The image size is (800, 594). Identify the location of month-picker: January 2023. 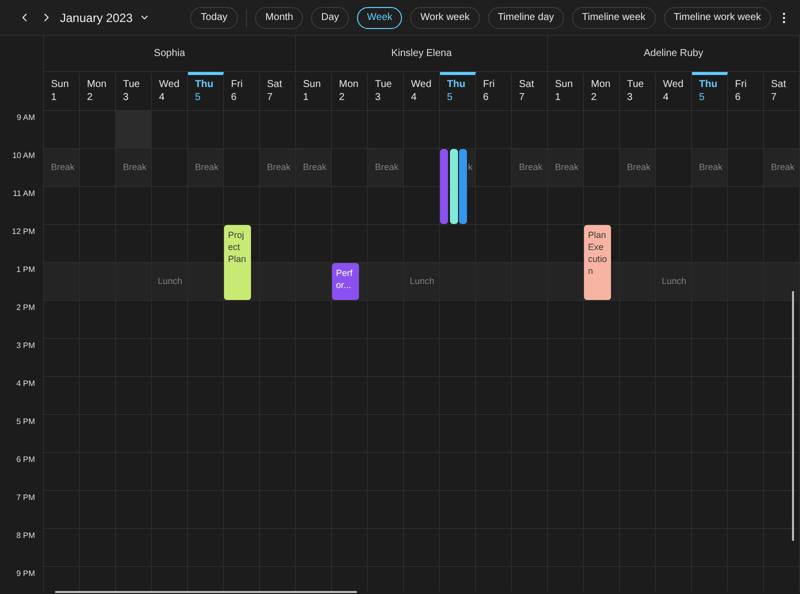
(105, 17).